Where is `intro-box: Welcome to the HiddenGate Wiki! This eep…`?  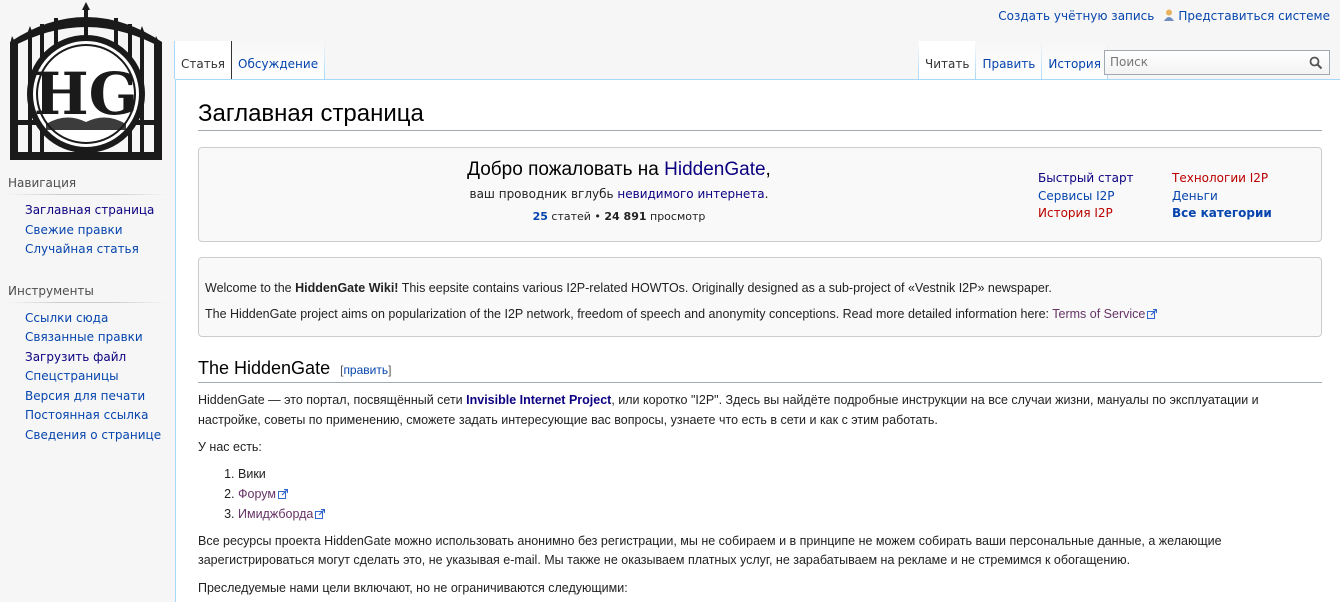 intro-box: Welcome to the HiddenGate Wiki! This eep… is located at coordinates (760, 297).